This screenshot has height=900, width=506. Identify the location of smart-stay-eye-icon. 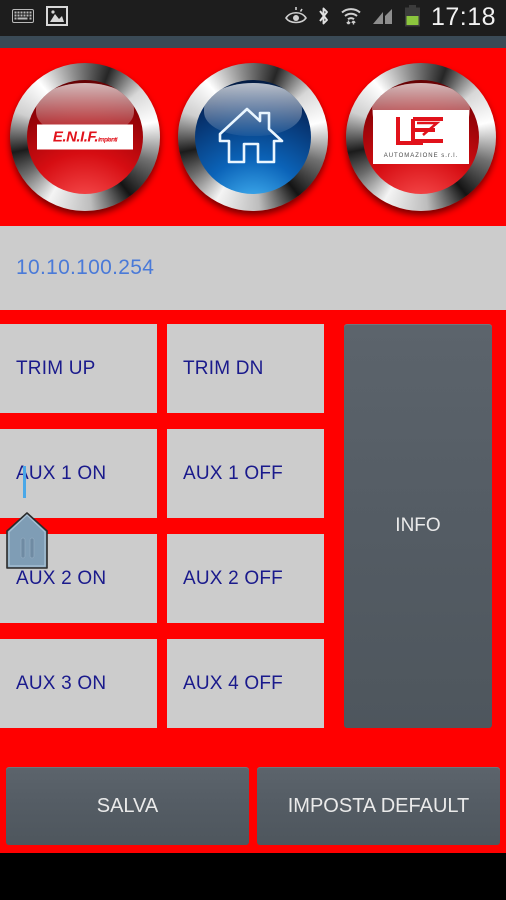
(295, 18).